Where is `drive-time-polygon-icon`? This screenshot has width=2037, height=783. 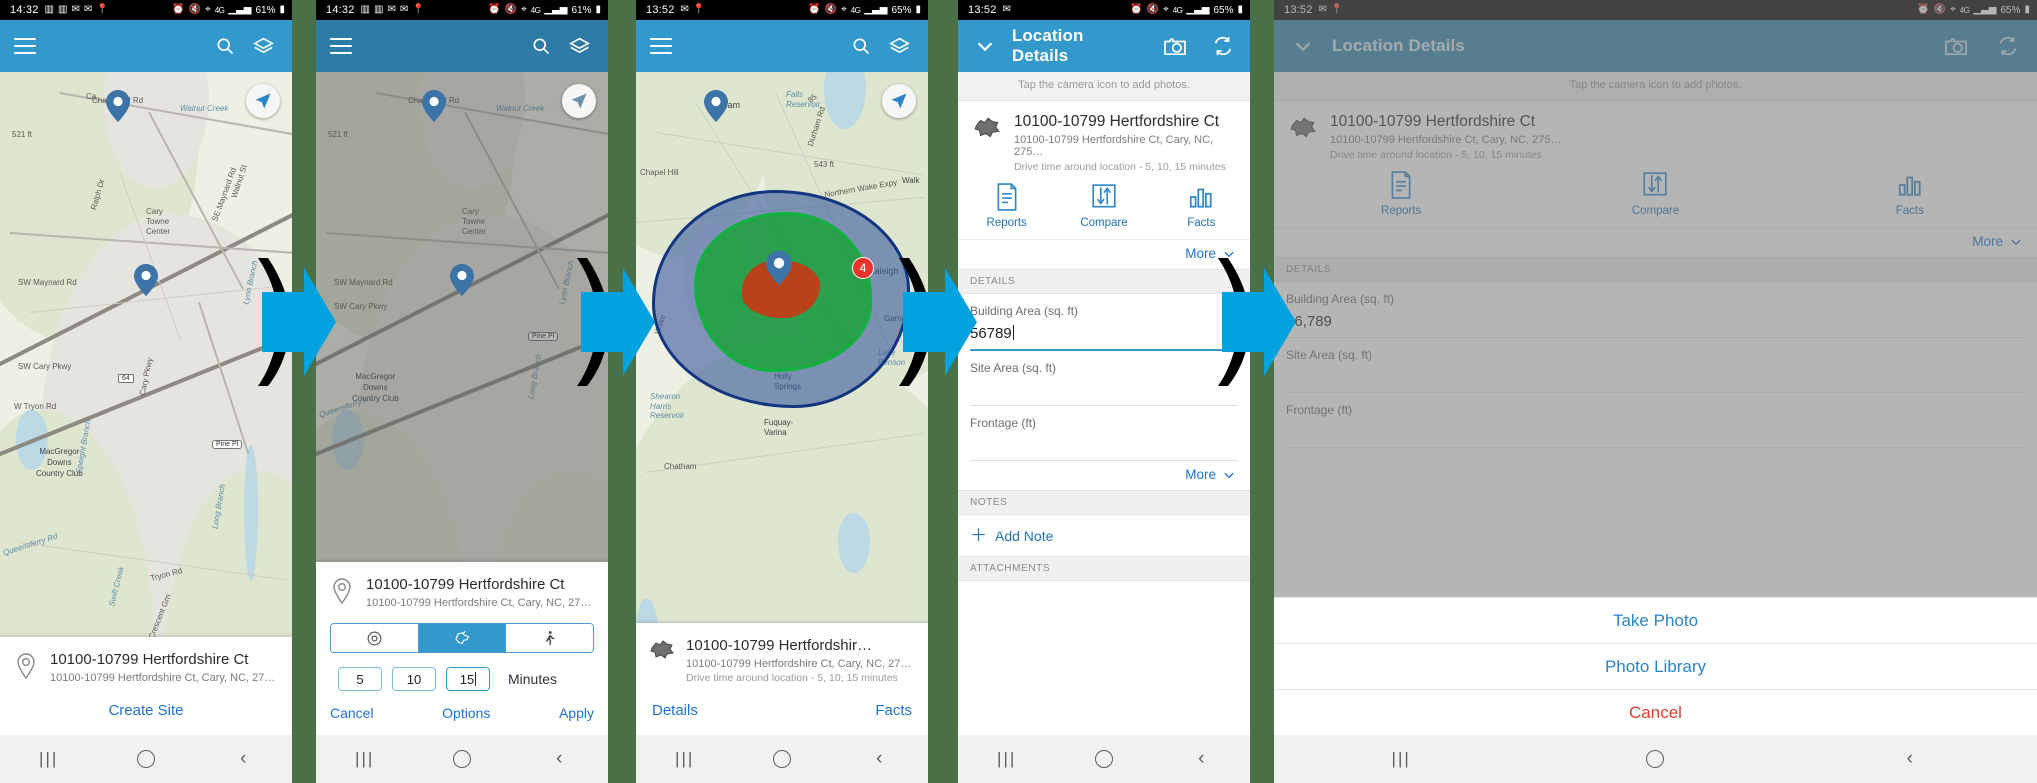 drive-time-polygon-icon is located at coordinates (662, 649).